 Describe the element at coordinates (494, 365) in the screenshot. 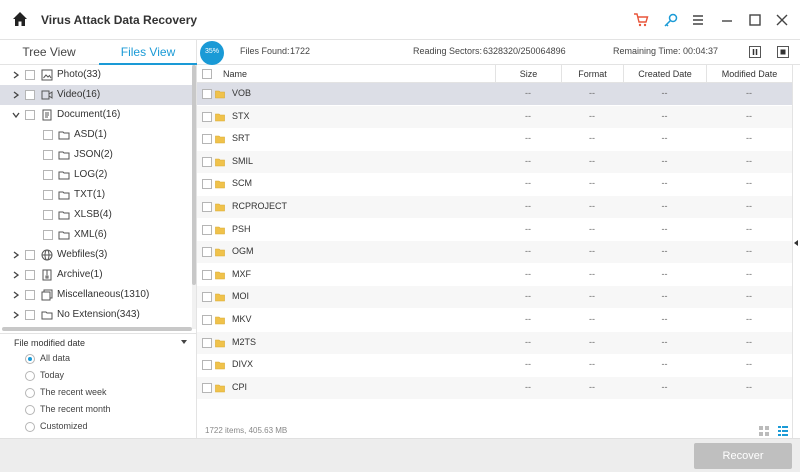

I see `table-row: DIVX -- -- -- --` at that location.